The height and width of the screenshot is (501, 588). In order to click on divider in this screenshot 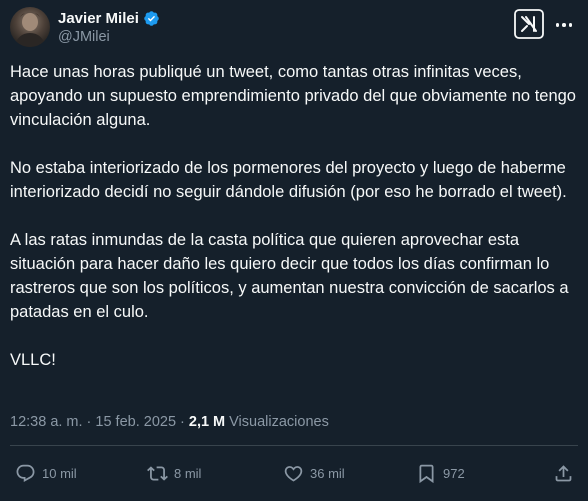, I will do `click(294, 445)`.